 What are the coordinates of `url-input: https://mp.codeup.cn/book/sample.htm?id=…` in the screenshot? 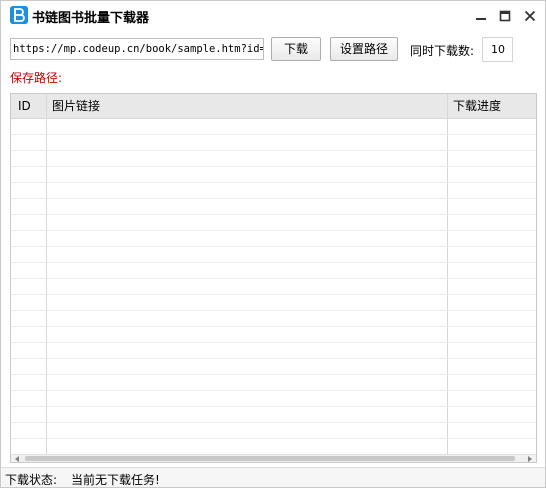 It's located at (137, 49).